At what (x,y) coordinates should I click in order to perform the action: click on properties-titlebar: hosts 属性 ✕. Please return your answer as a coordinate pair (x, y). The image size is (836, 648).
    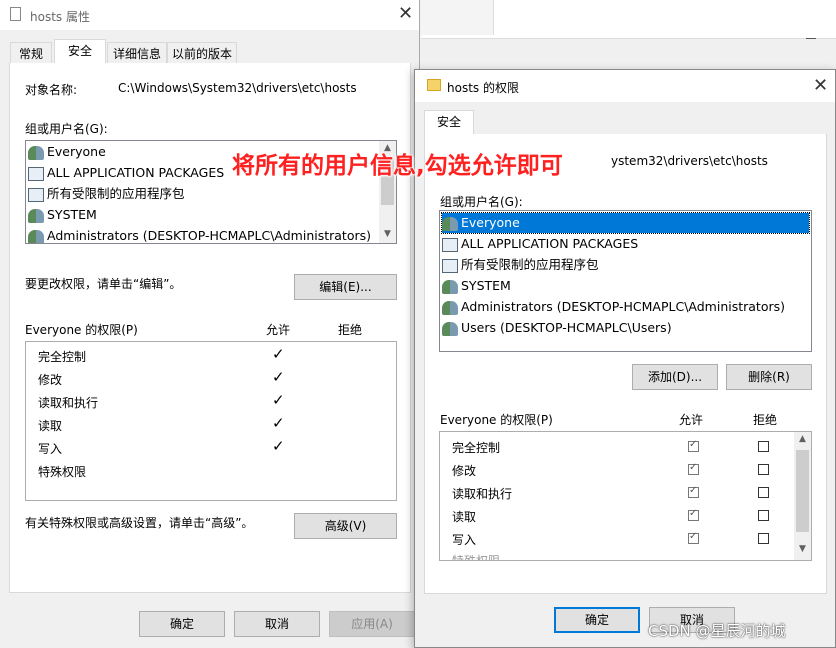
    Looking at the image, I should click on (209, 15).